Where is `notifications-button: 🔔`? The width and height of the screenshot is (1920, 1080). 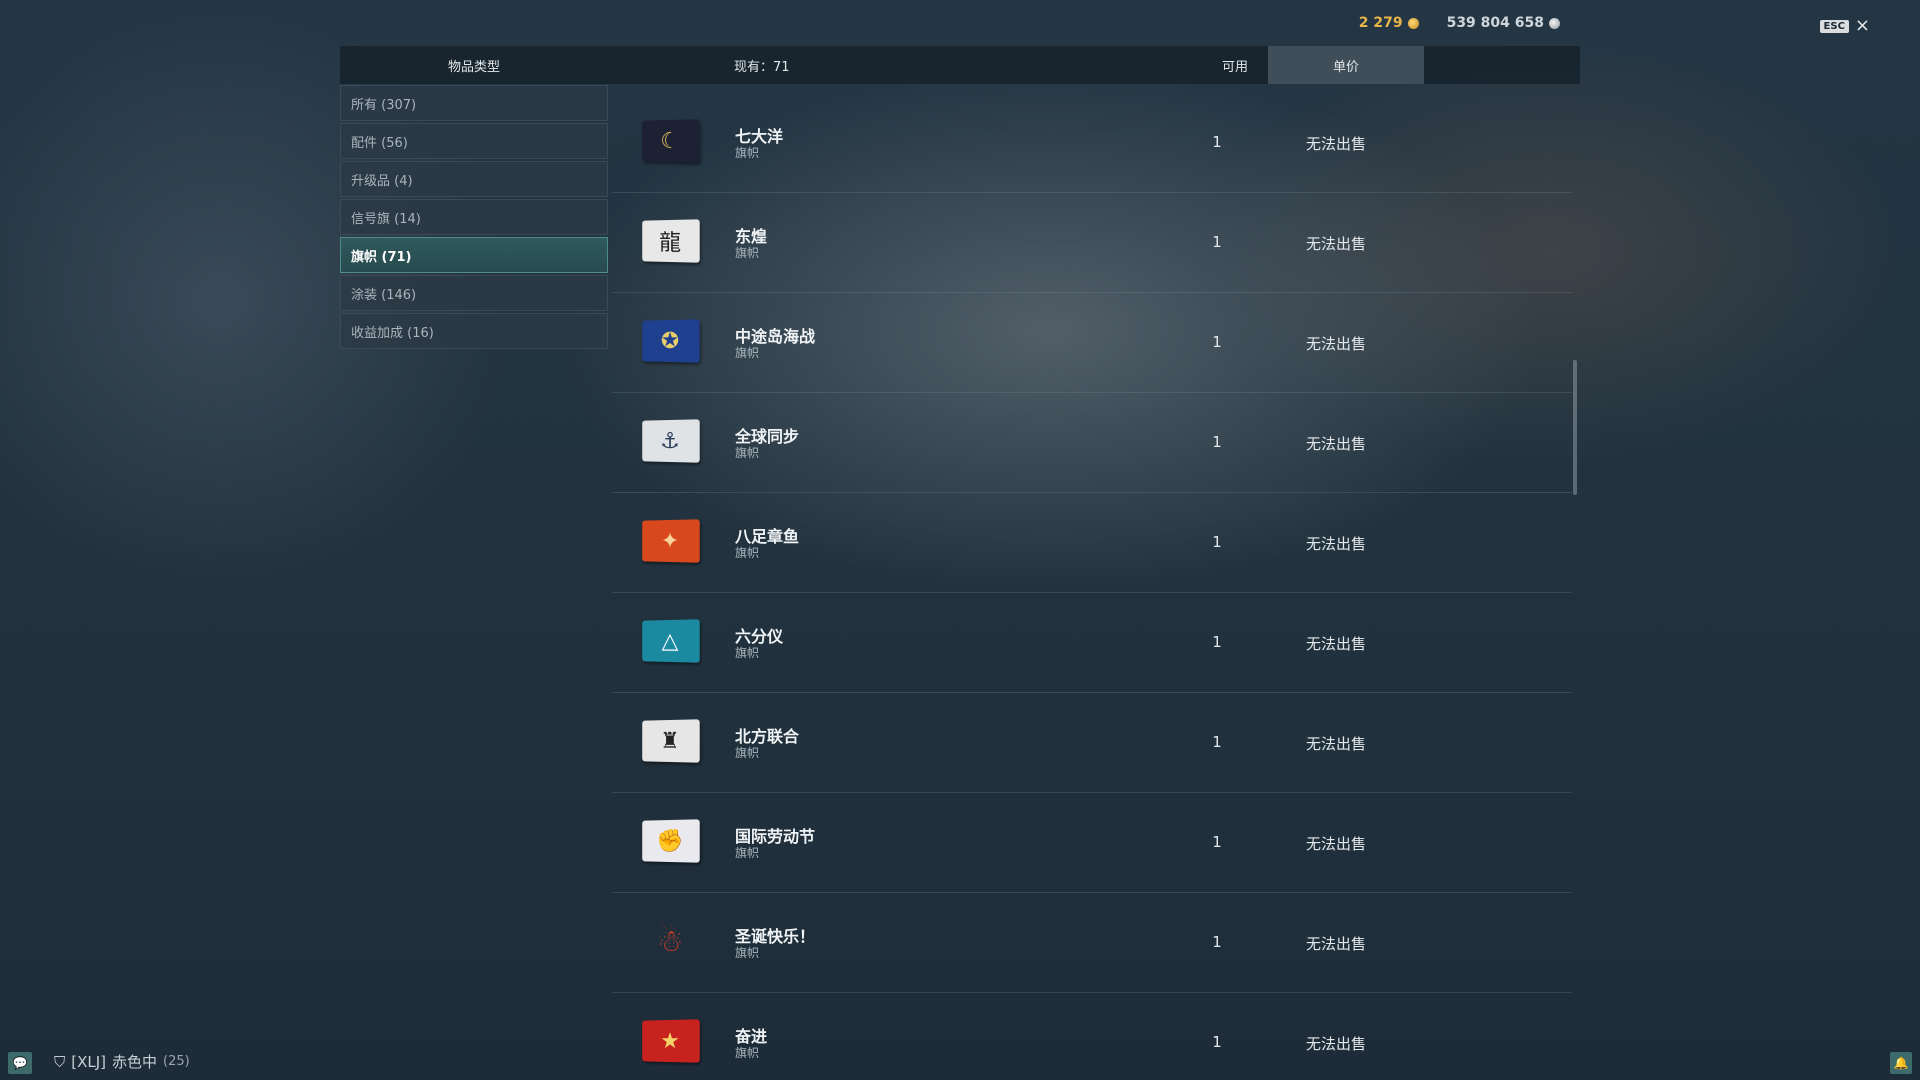
notifications-button: 🔔 is located at coordinates (1901, 1063).